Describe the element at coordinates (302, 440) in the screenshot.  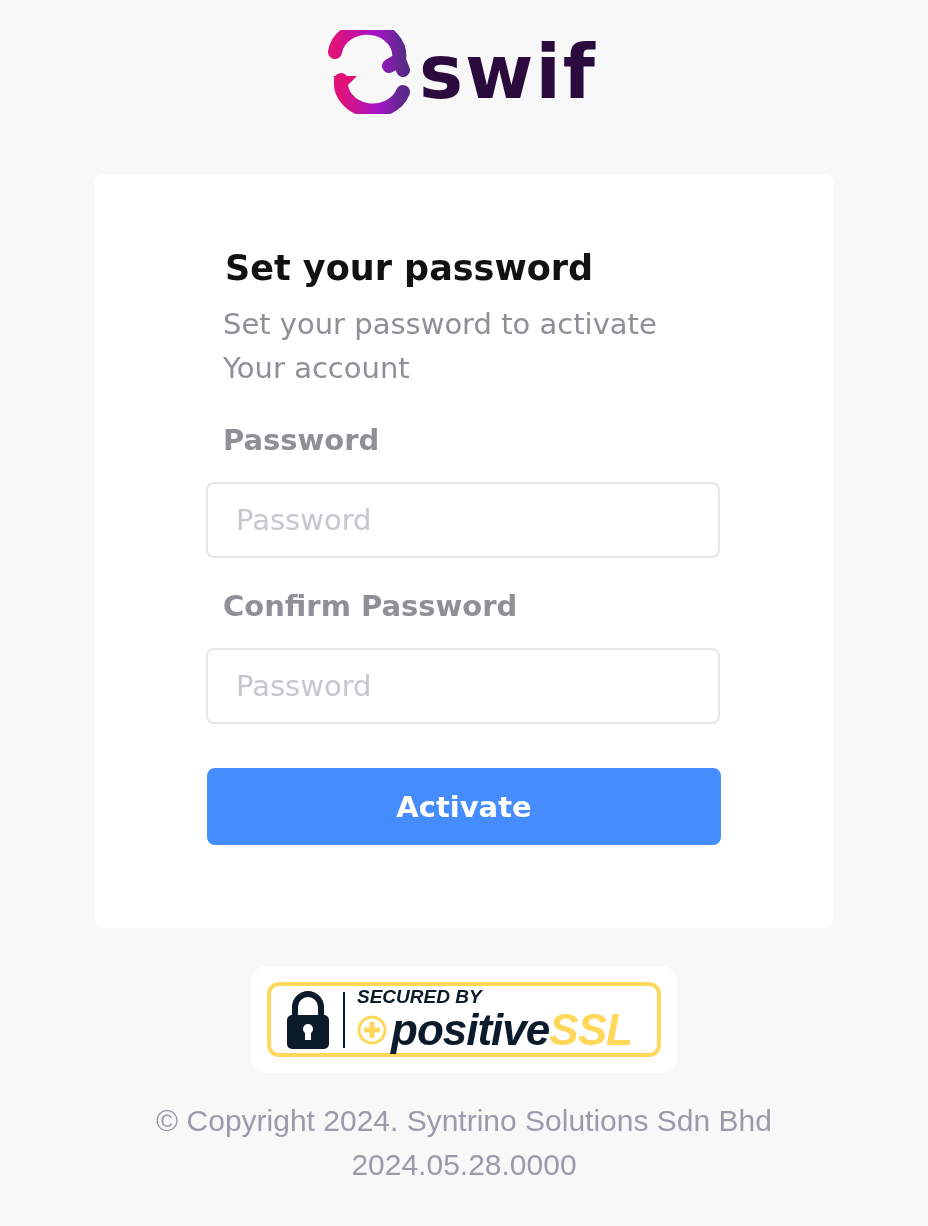
I see `field-label: Password` at that location.